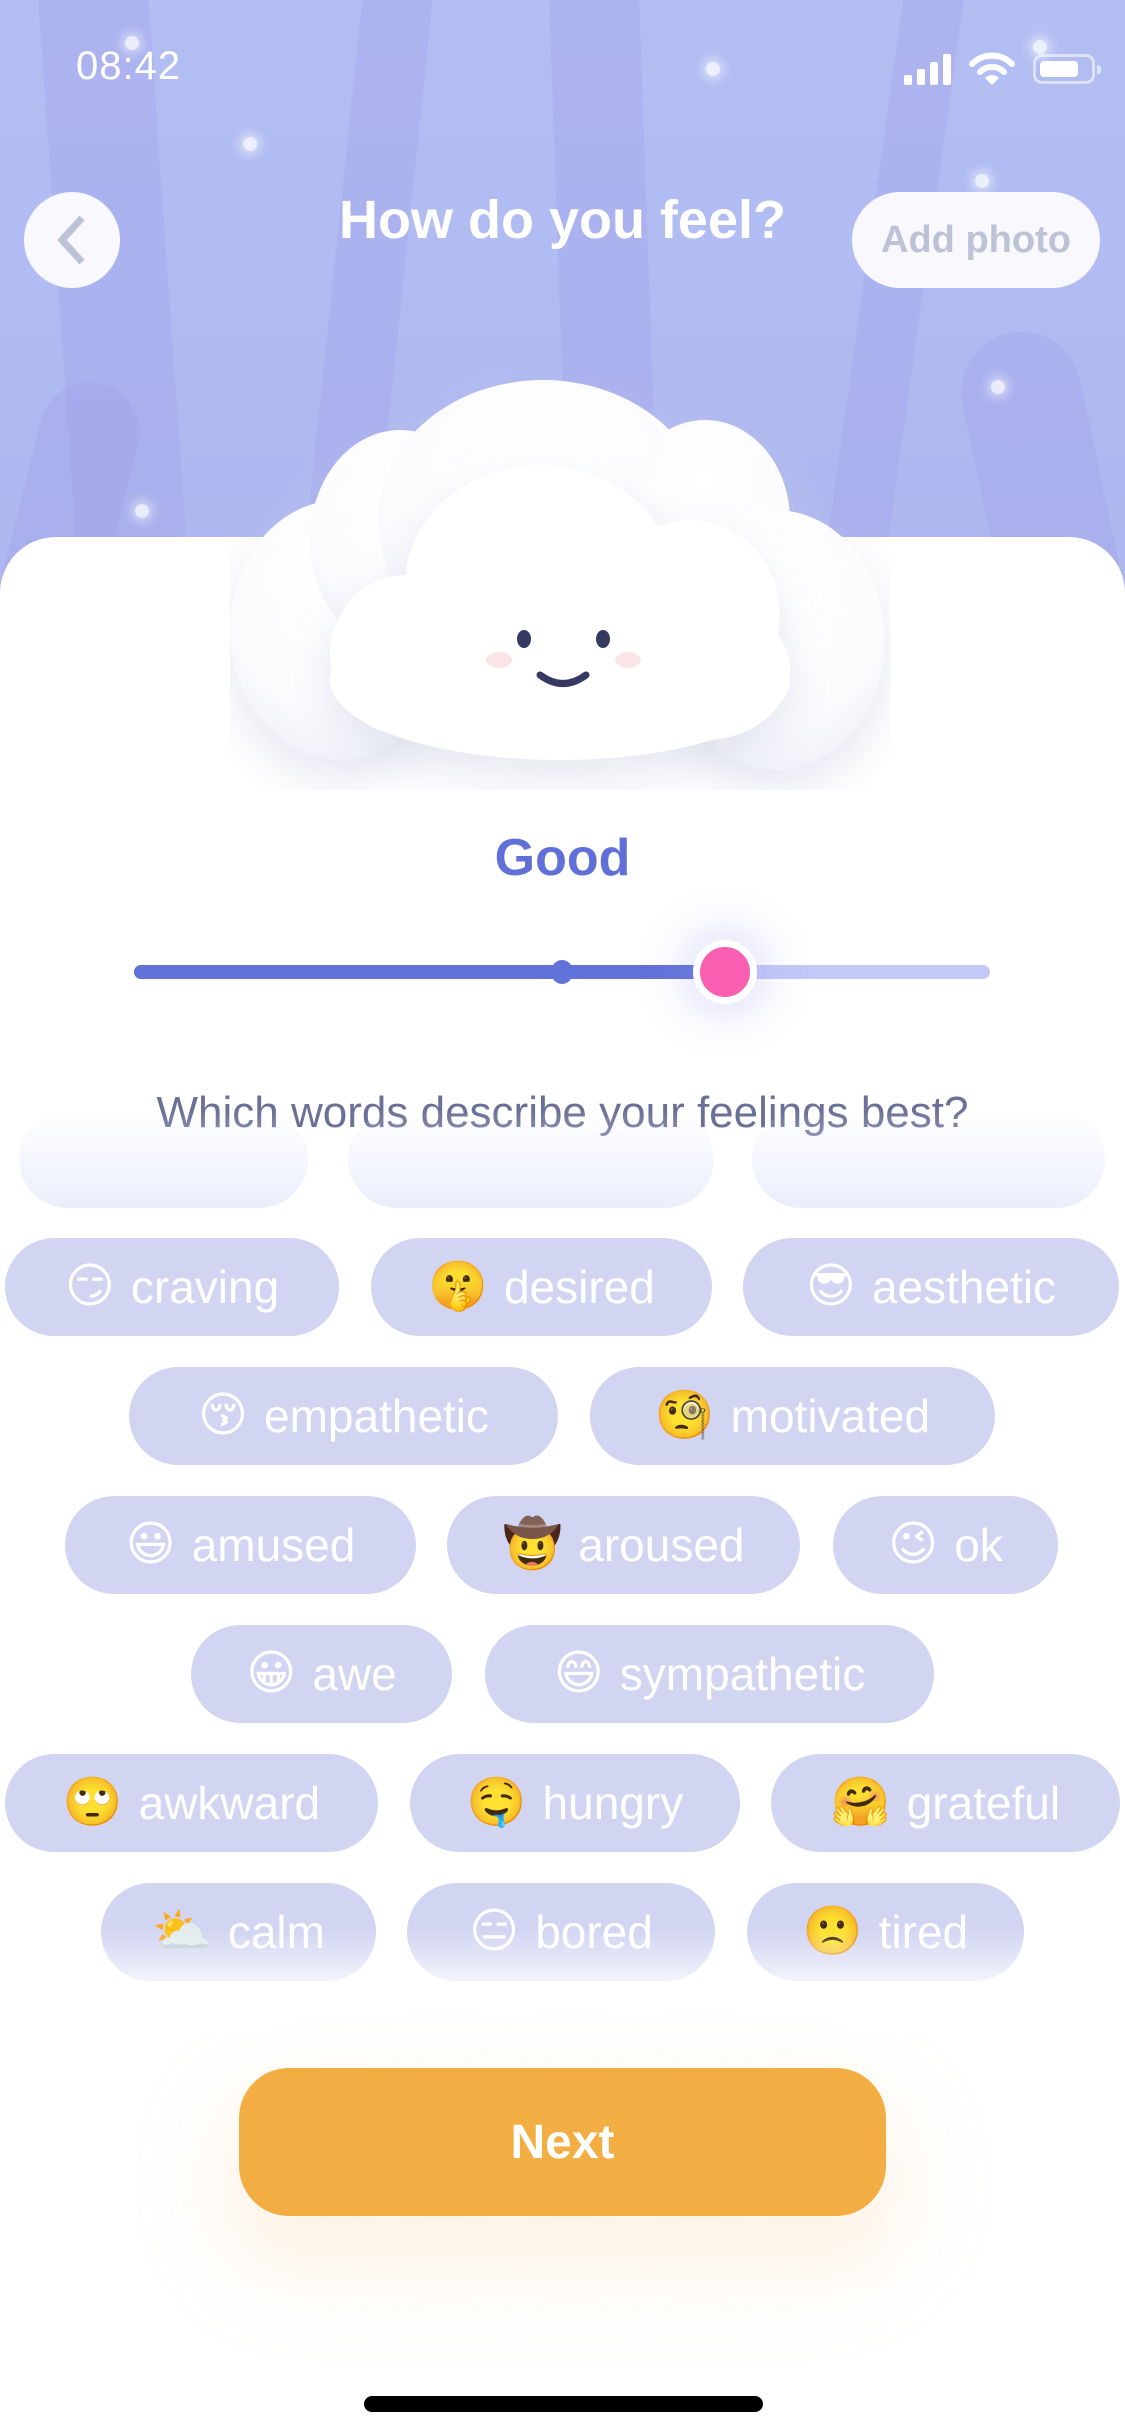 The width and height of the screenshot is (1125, 2436). I want to click on smirk-emoji-icon: 😏, so click(89, 1286).